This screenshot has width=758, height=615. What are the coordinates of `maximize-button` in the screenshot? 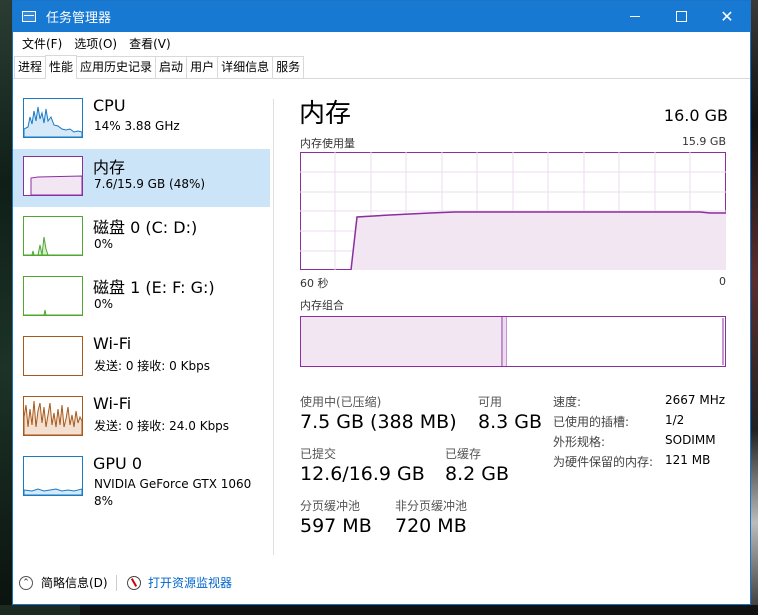 It's located at (681, 16).